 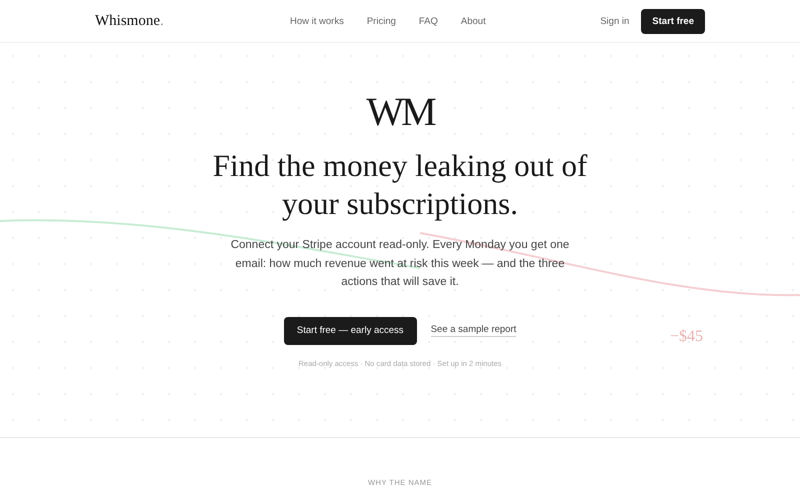 What do you see at coordinates (428, 21) in the screenshot?
I see `nav-link: FAQ` at bounding box center [428, 21].